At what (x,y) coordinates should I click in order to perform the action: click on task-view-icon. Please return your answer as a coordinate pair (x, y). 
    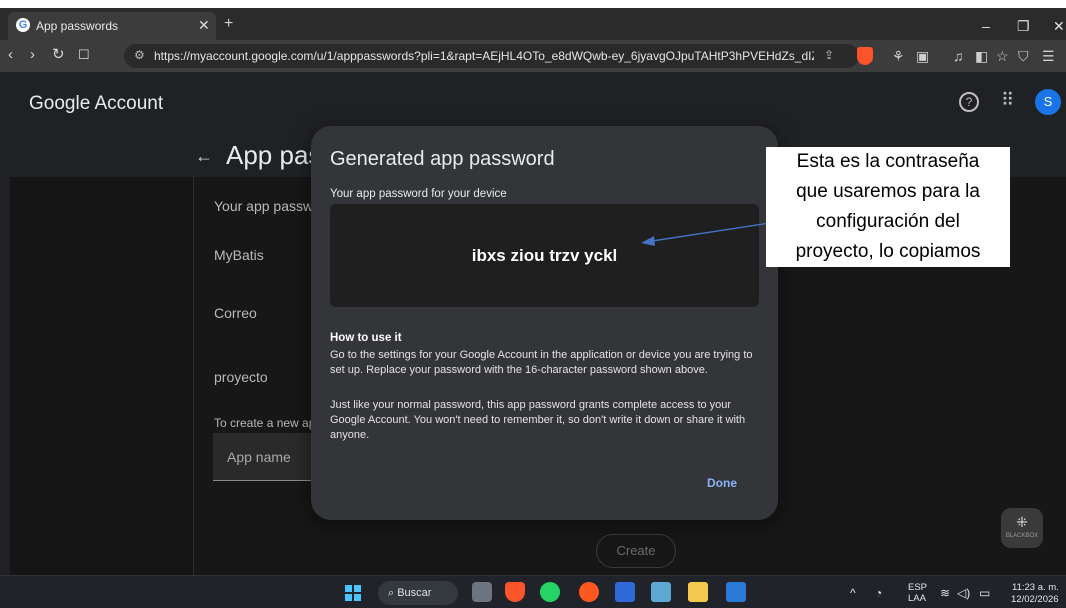
    Looking at the image, I should click on (482, 592).